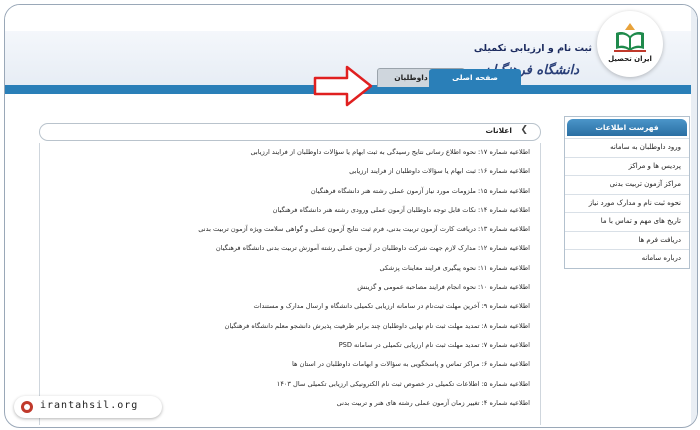 This screenshot has height=430, width=700. Describe the element at coordinates (627, 203) in the screenshot. I see `sidebar-item-registration-docs: نحوه ثبت نام و مدارک مورد نیاز` at that location.